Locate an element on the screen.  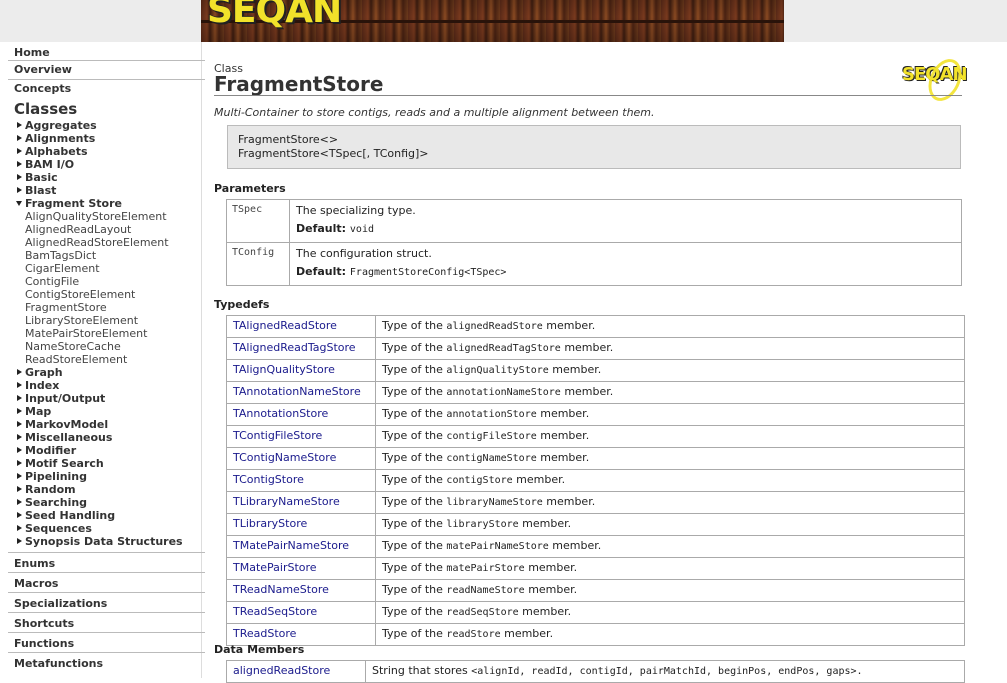
typedef-row: TReadStore Type of the readStore member. is located at coordinates (595, 634).